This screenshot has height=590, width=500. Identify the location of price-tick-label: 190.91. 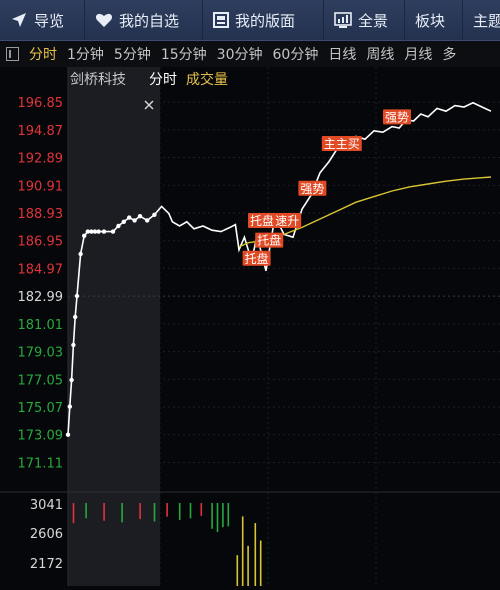
(41, 186).